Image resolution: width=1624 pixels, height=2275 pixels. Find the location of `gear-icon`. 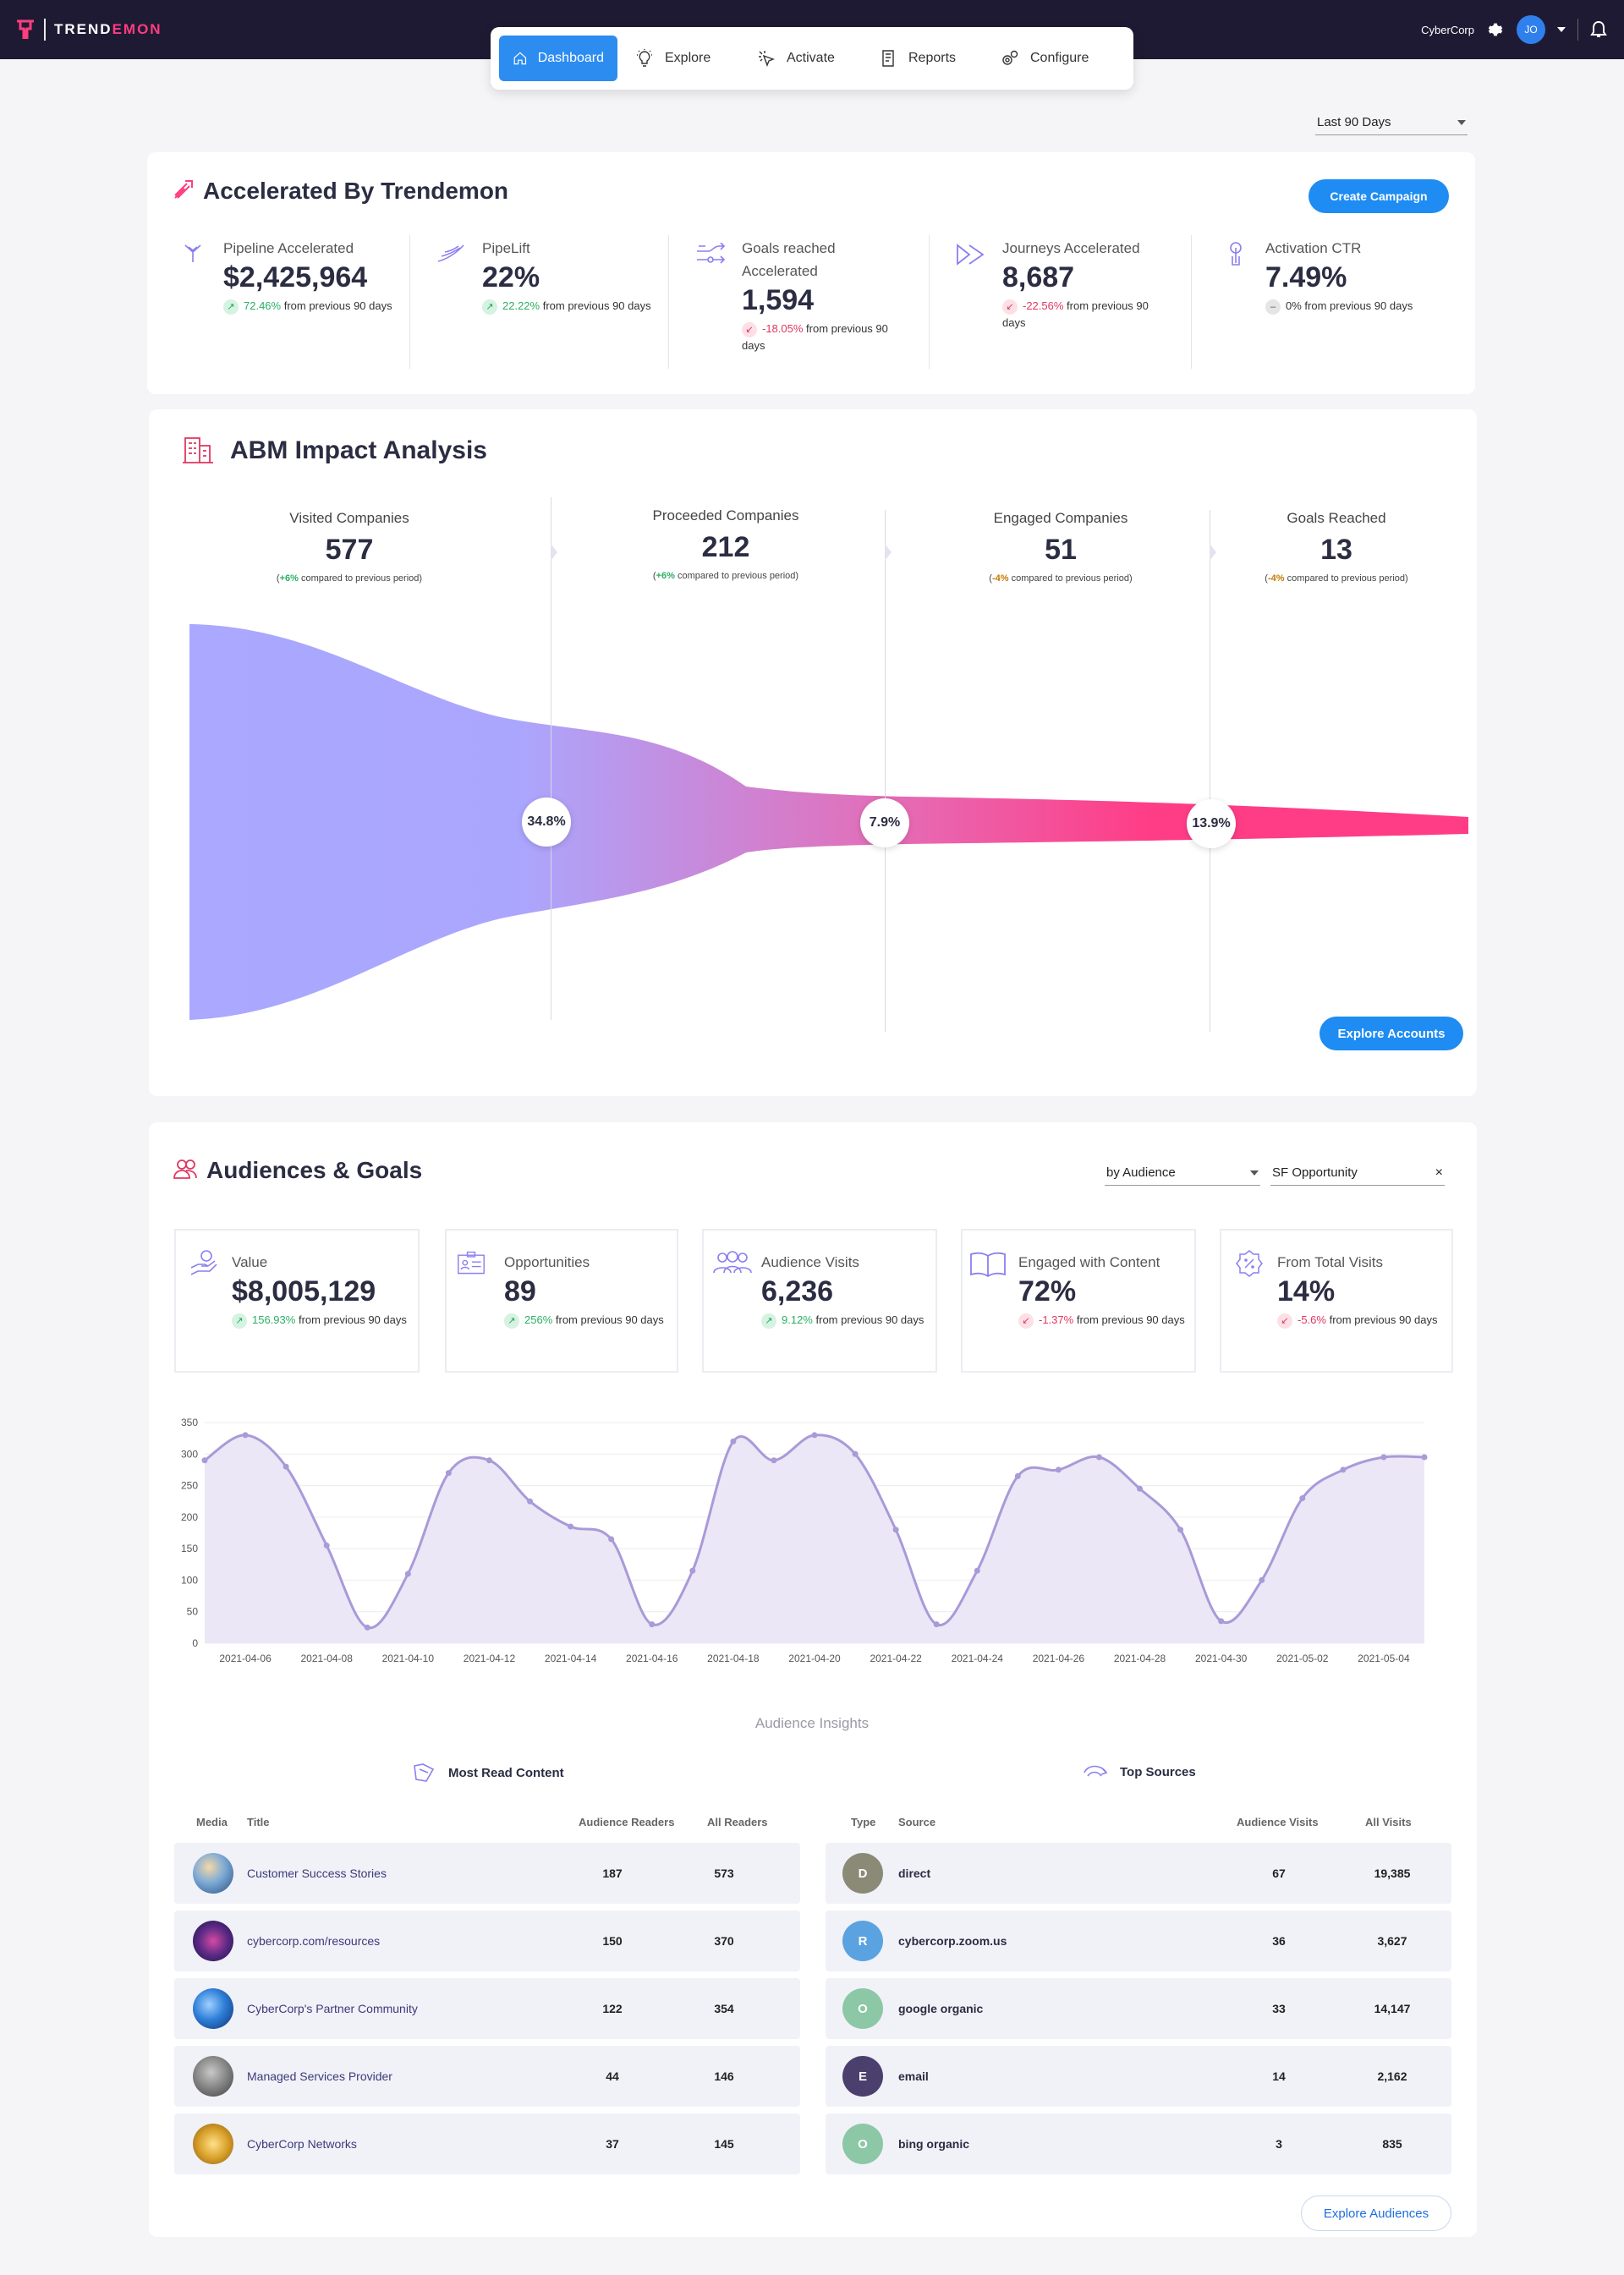

gear-icon is located at coordinates (1495, 29).